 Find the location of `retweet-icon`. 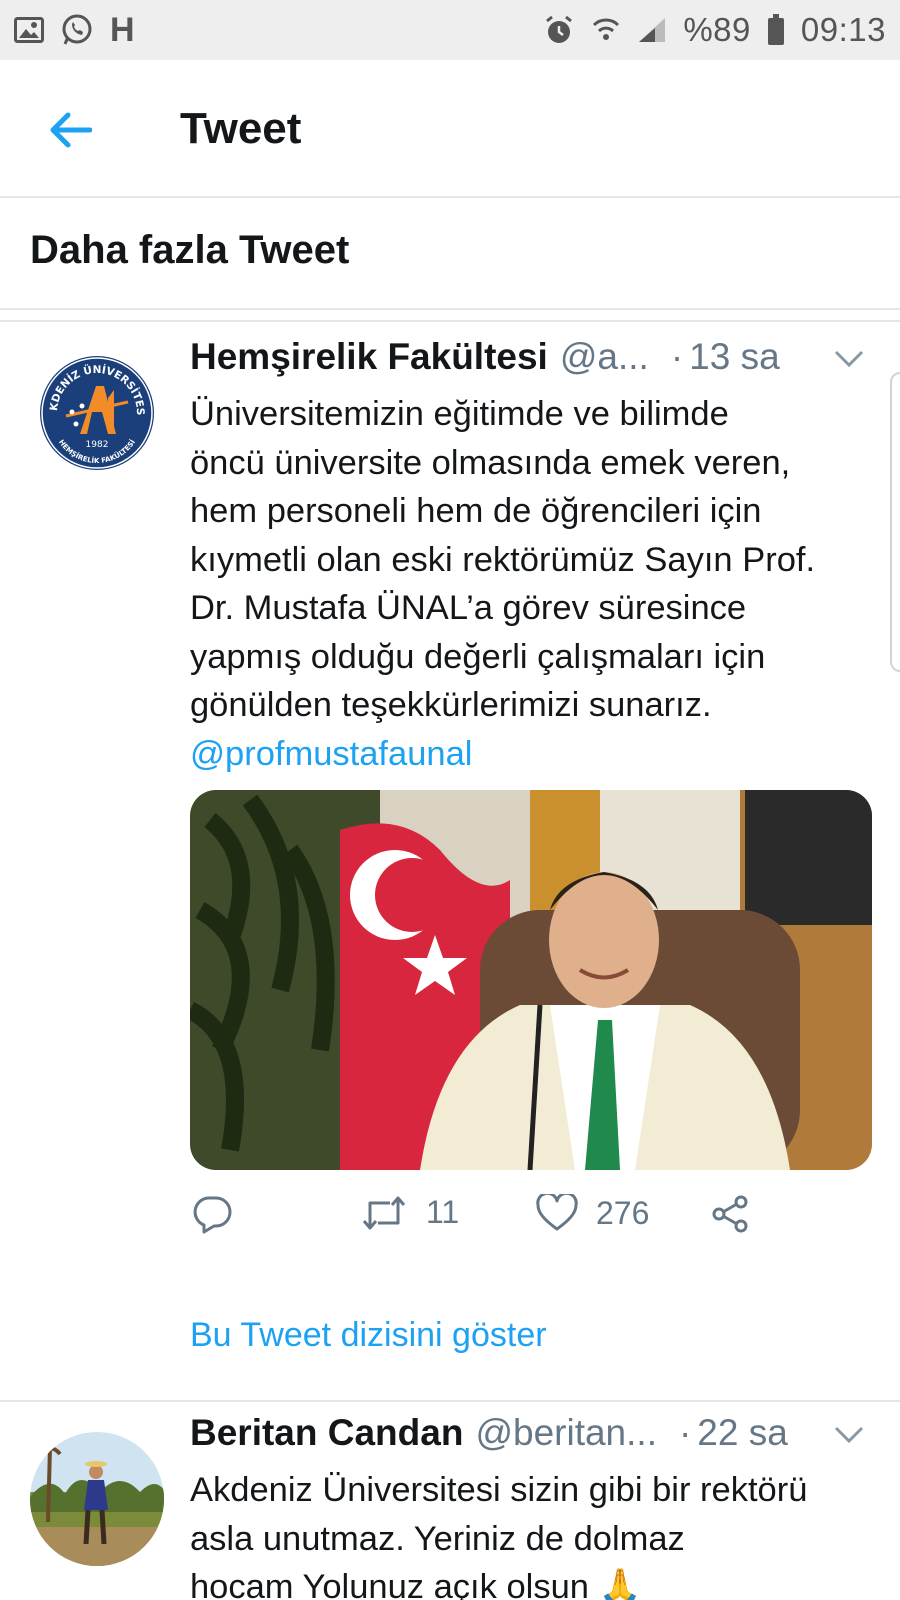

retweet-icon is located at coordinates (384, 1212).